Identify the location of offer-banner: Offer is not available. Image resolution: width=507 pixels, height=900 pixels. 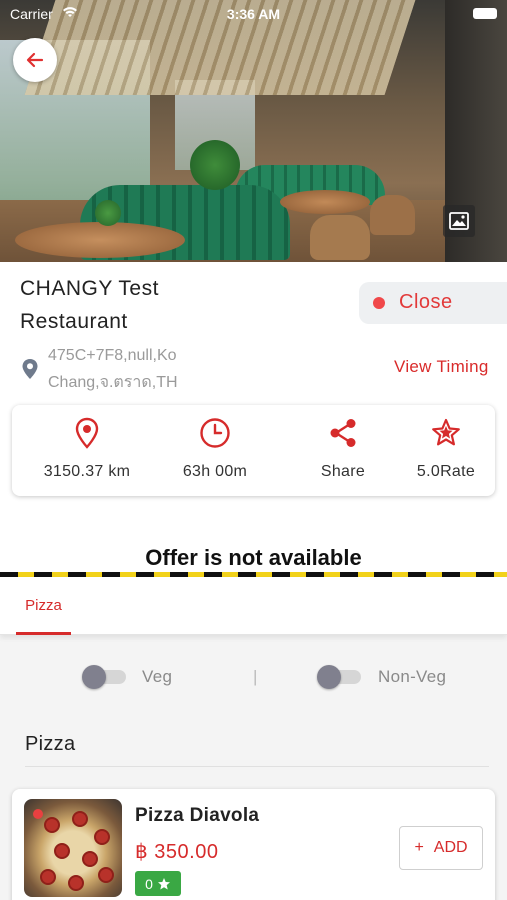
(253, 557).